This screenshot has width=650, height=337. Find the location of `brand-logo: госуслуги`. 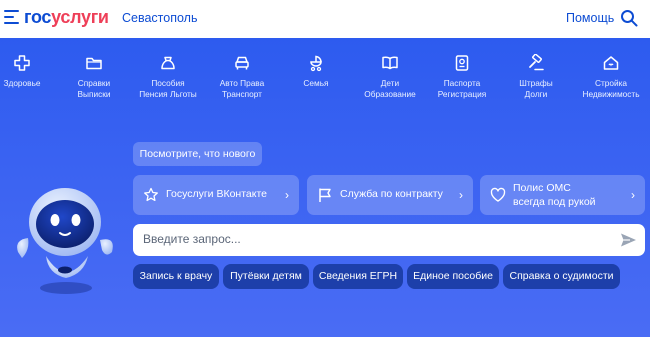

brand-logo: госуслуги is located at coordinates (66, 17).